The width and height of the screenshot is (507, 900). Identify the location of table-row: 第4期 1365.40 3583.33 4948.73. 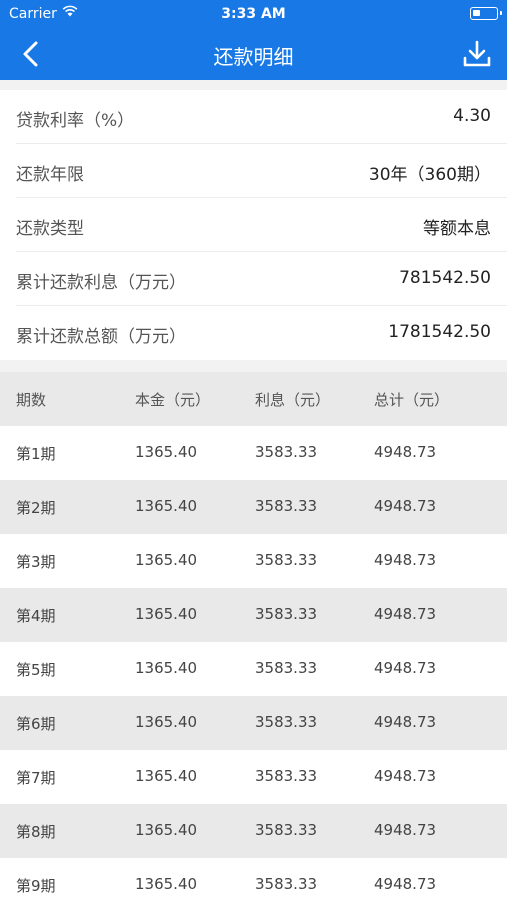
(253, 615).